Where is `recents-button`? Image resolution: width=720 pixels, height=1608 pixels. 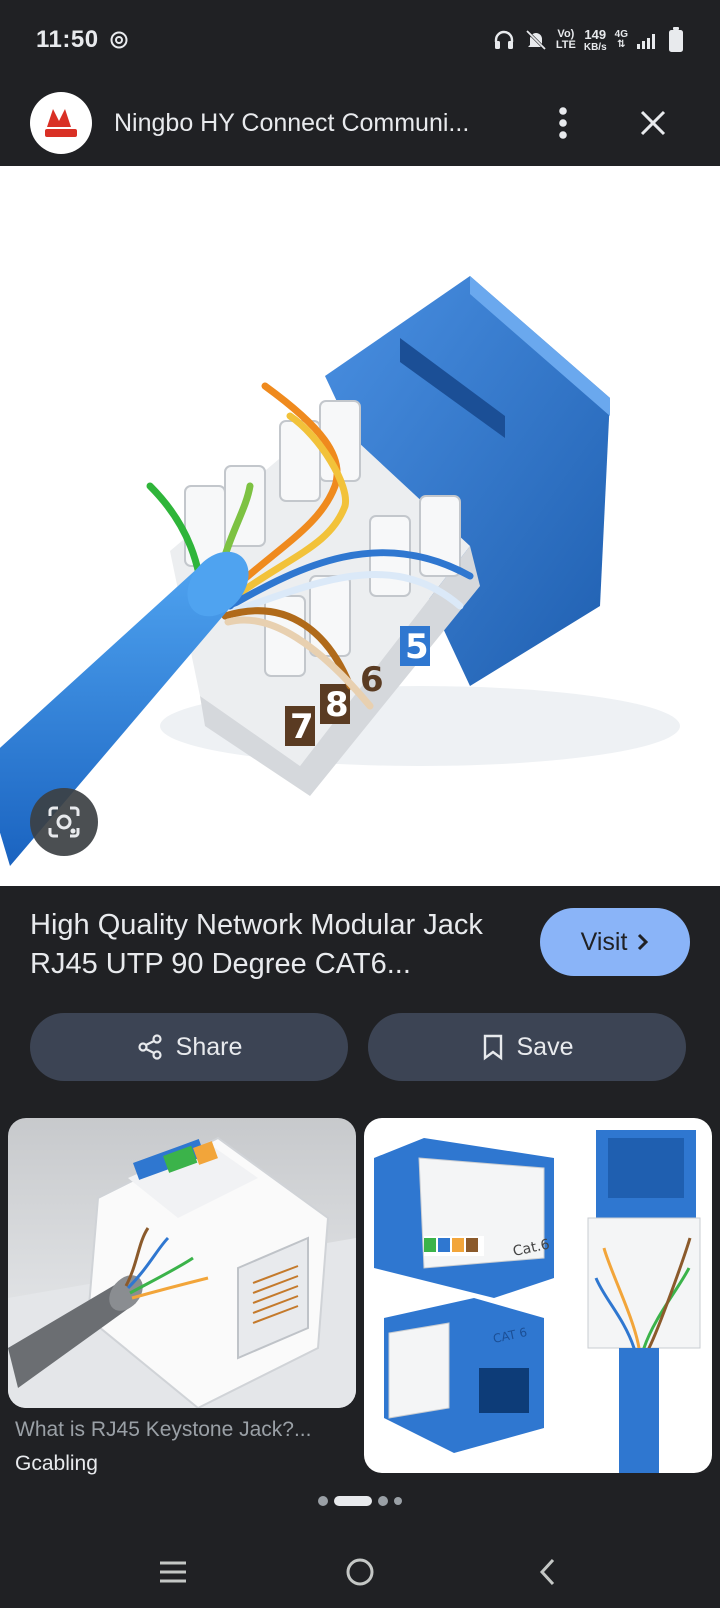
recents-button is located at coordinates (173, 1572).